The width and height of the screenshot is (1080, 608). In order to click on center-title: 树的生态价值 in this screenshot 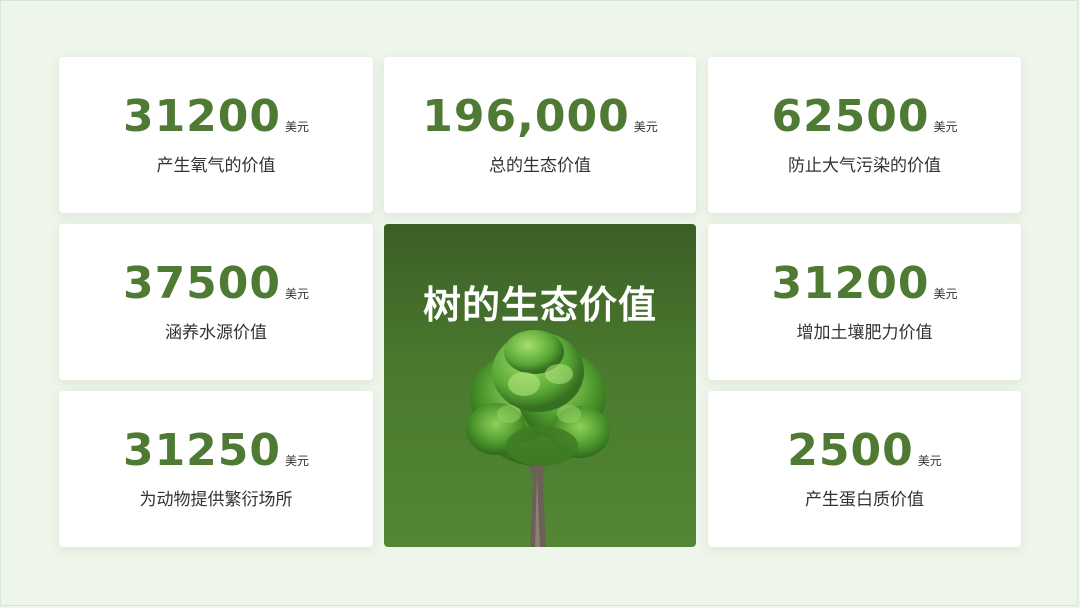, I will do `click(539, 305)`.